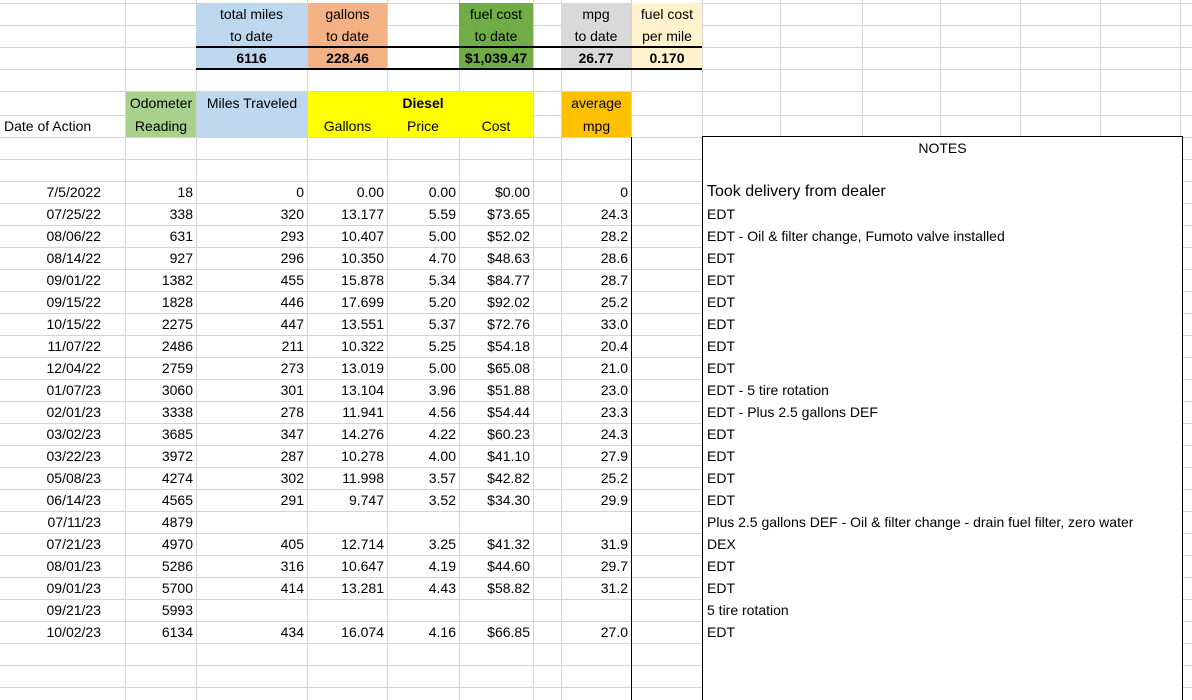  I want to click on note-cell: EDT - Plus 2.5 gallons DEF, so click(942, 412).